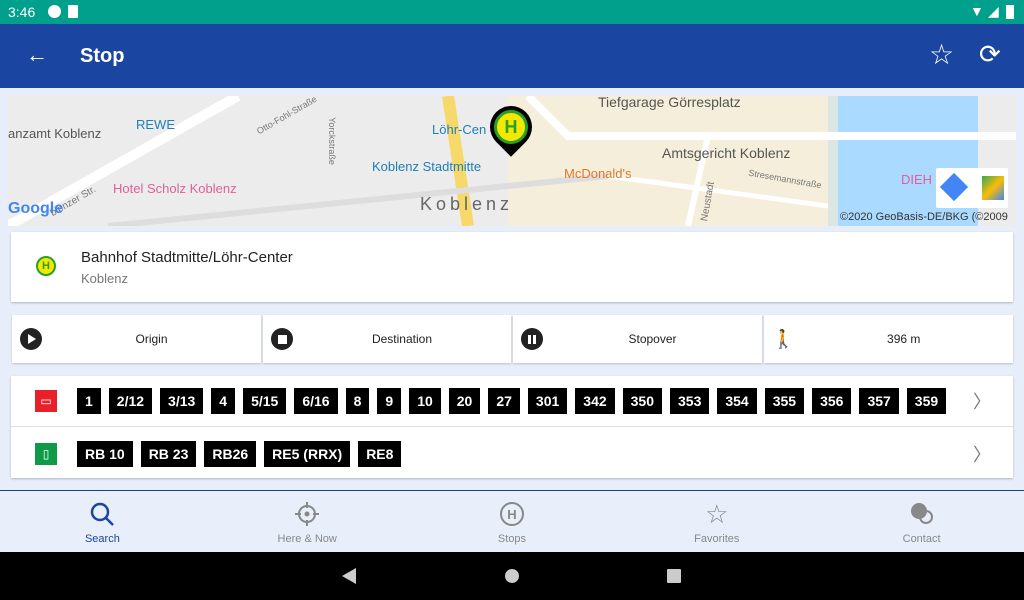 The image size is (1024, 600). I want to click on map-label: DIEH, so click(917, 179).